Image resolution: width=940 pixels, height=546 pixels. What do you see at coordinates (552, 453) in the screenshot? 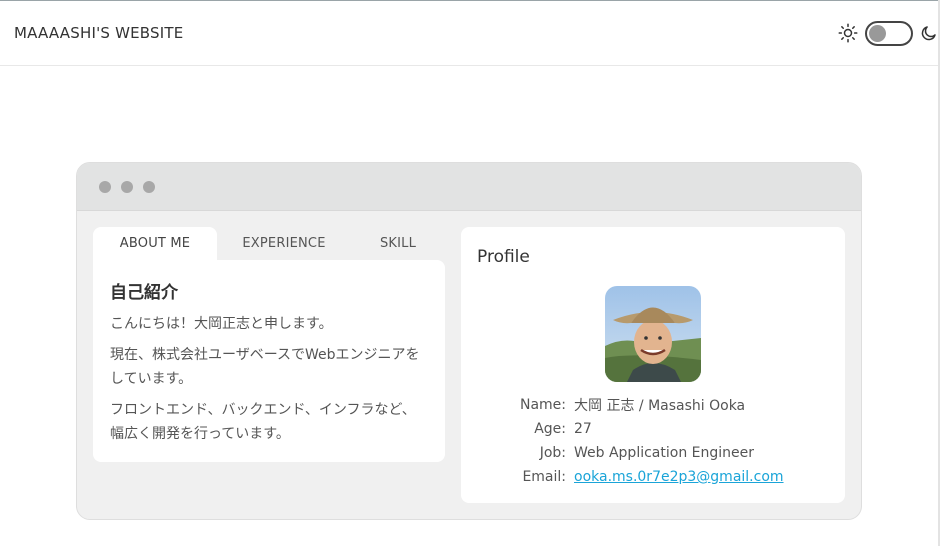
I see `profile-label: Job:` at bounding box center [552, 453].